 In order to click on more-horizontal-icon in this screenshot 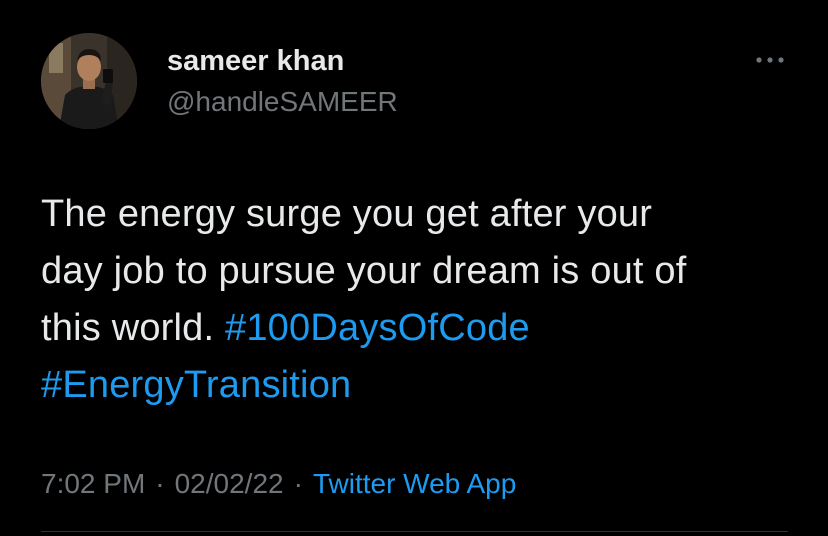, I will do `click(770, 60)`.